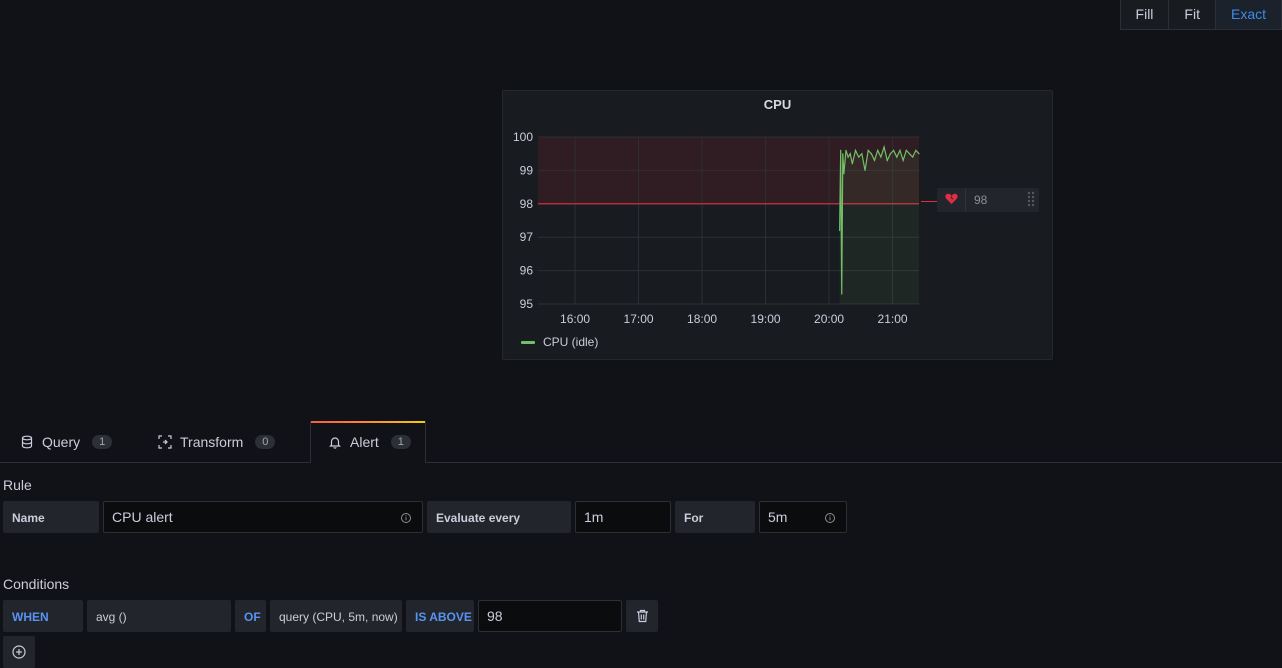  What do you see at coordinates (250, 616) in the screenshot?
I see `condition-of-keyword: OF` at bounding box center [250, 616].